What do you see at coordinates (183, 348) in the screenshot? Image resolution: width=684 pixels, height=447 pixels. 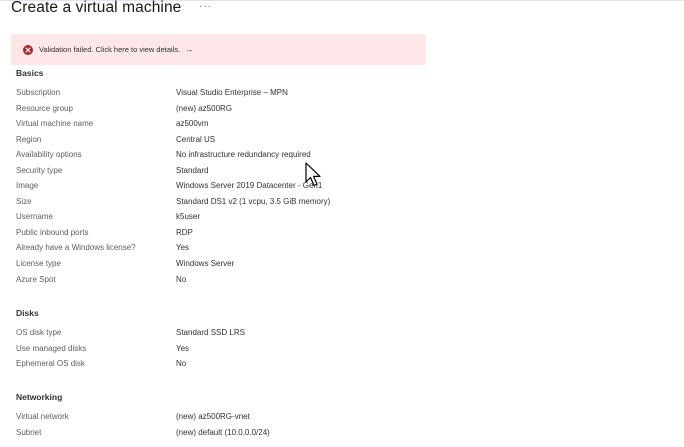 I see `value-use-managed-disks: Yes` at bounding box center [183, 348].